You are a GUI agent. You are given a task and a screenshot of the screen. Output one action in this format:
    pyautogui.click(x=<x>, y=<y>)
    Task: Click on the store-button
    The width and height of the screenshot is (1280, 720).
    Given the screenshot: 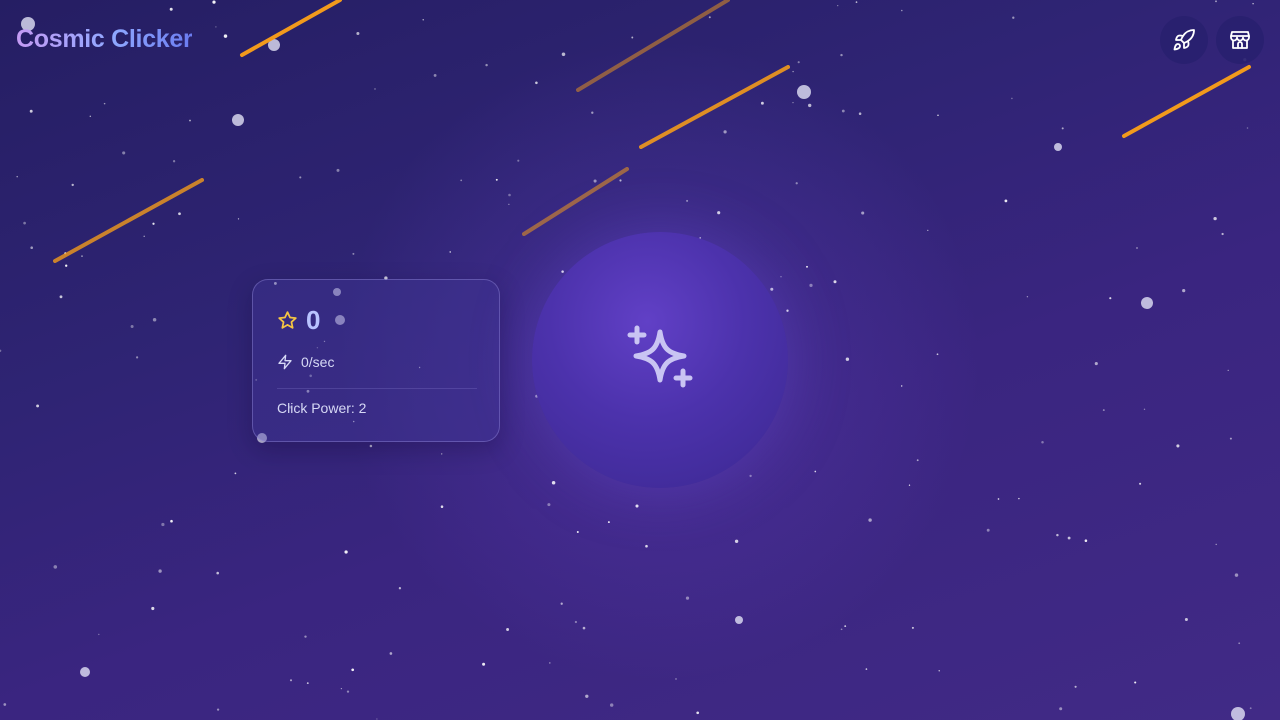 What is the action you would take?
    pyautogui.click(x=1240, y=40)
    